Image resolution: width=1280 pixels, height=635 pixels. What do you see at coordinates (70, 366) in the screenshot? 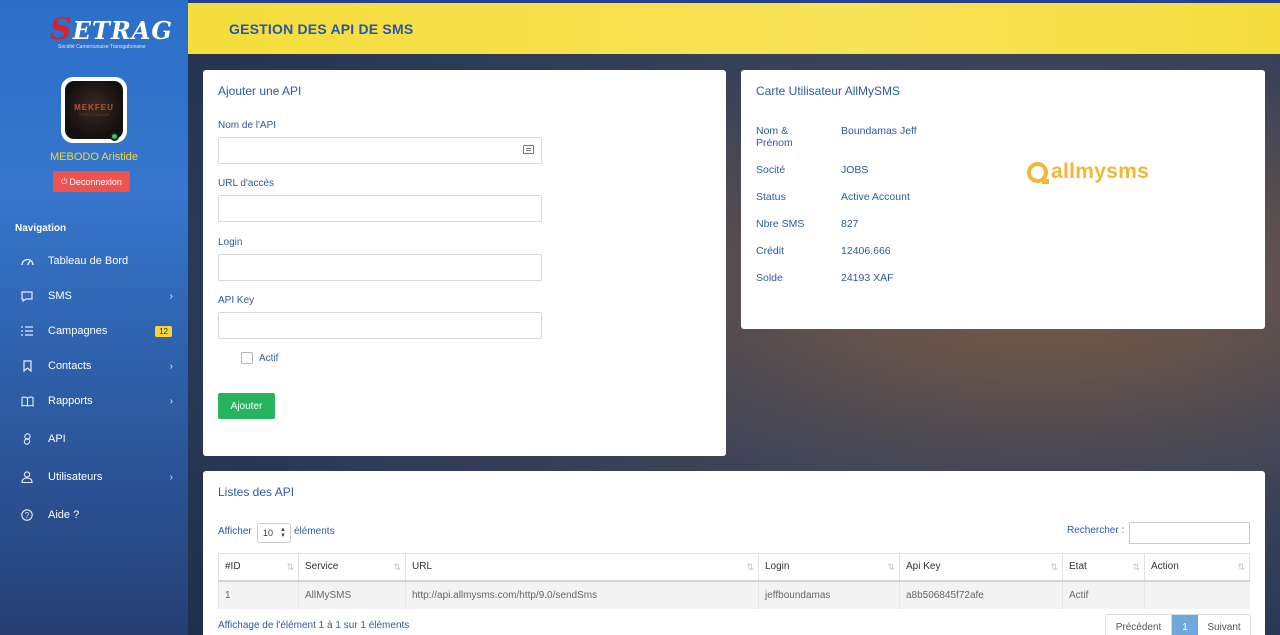
I see `sidebar-item-label: Contacts` at bounding box center [70, 366].